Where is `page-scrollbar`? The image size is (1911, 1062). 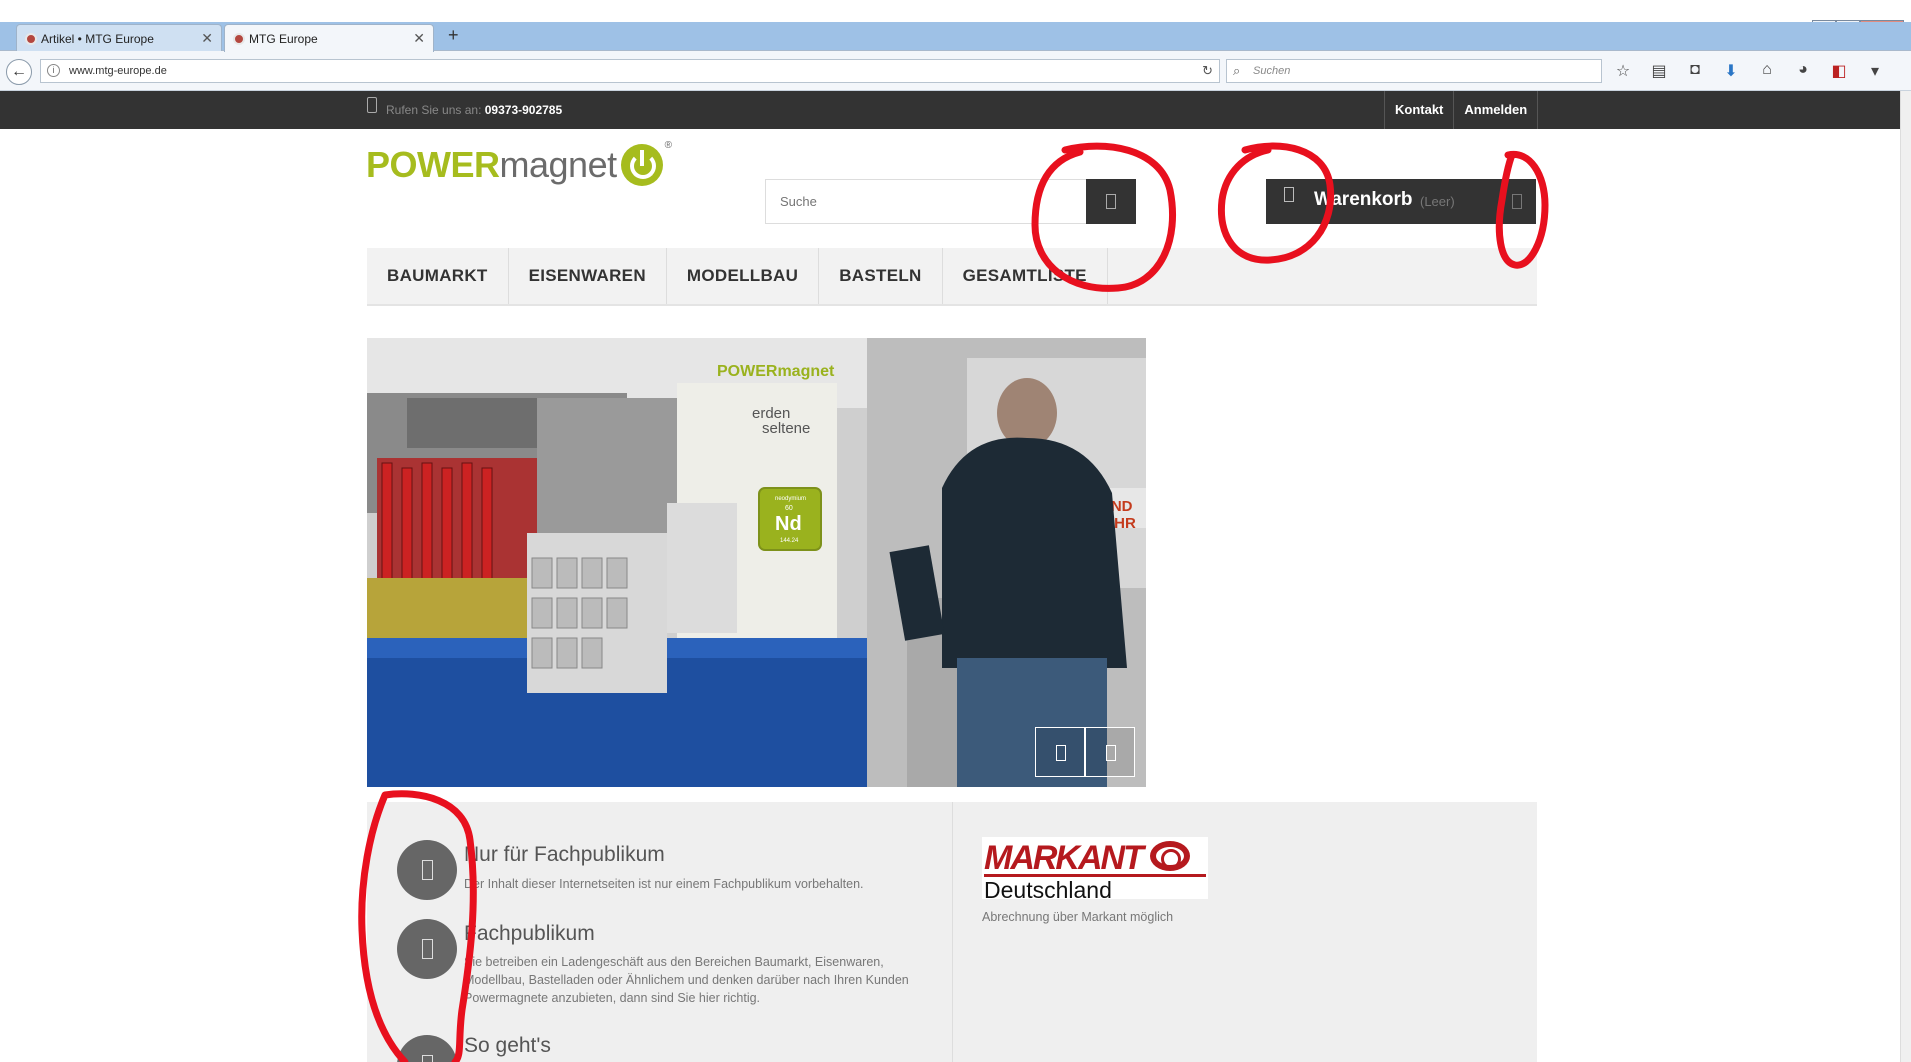
page-scrollbar is located at coordinates (1905, 576).